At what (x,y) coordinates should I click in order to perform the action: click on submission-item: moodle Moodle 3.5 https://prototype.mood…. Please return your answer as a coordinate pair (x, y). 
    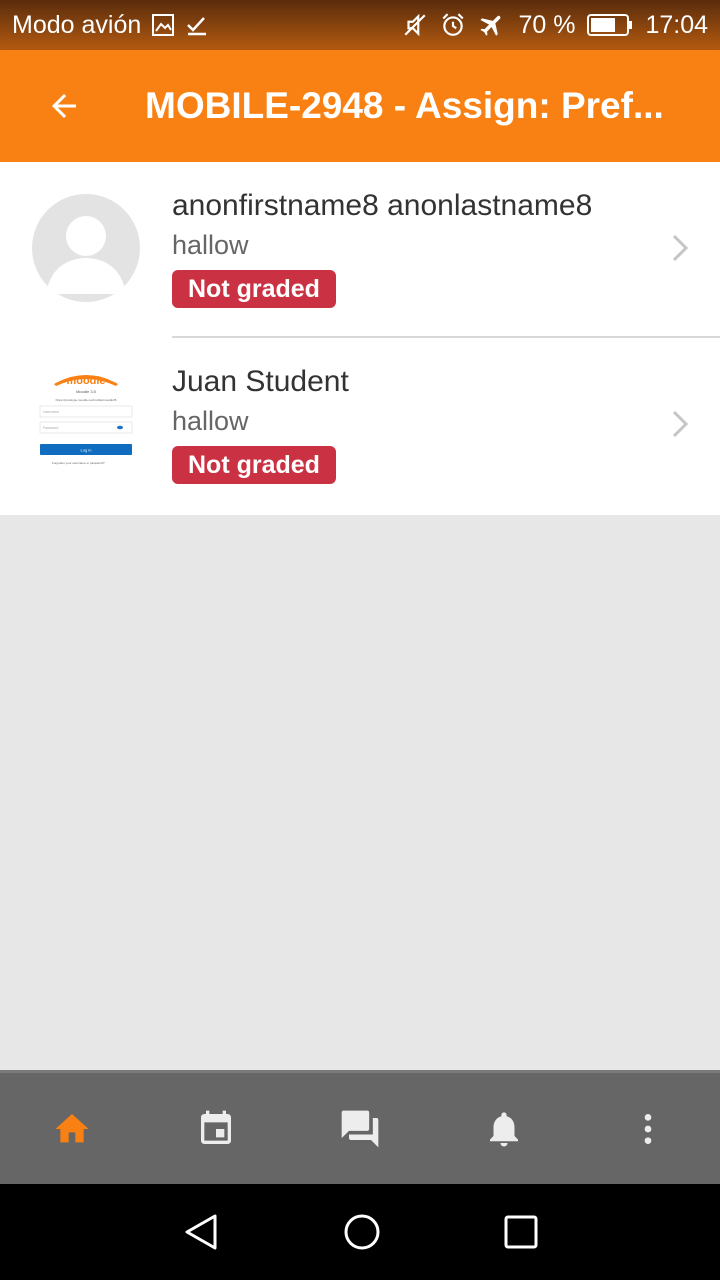
    Looking at the image, I should click on (360, 426).